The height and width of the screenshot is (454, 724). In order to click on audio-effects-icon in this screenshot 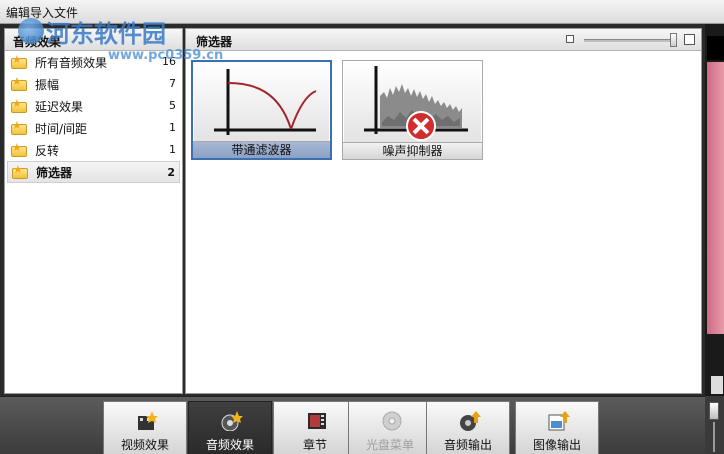, I will do `click(232, 421)`.